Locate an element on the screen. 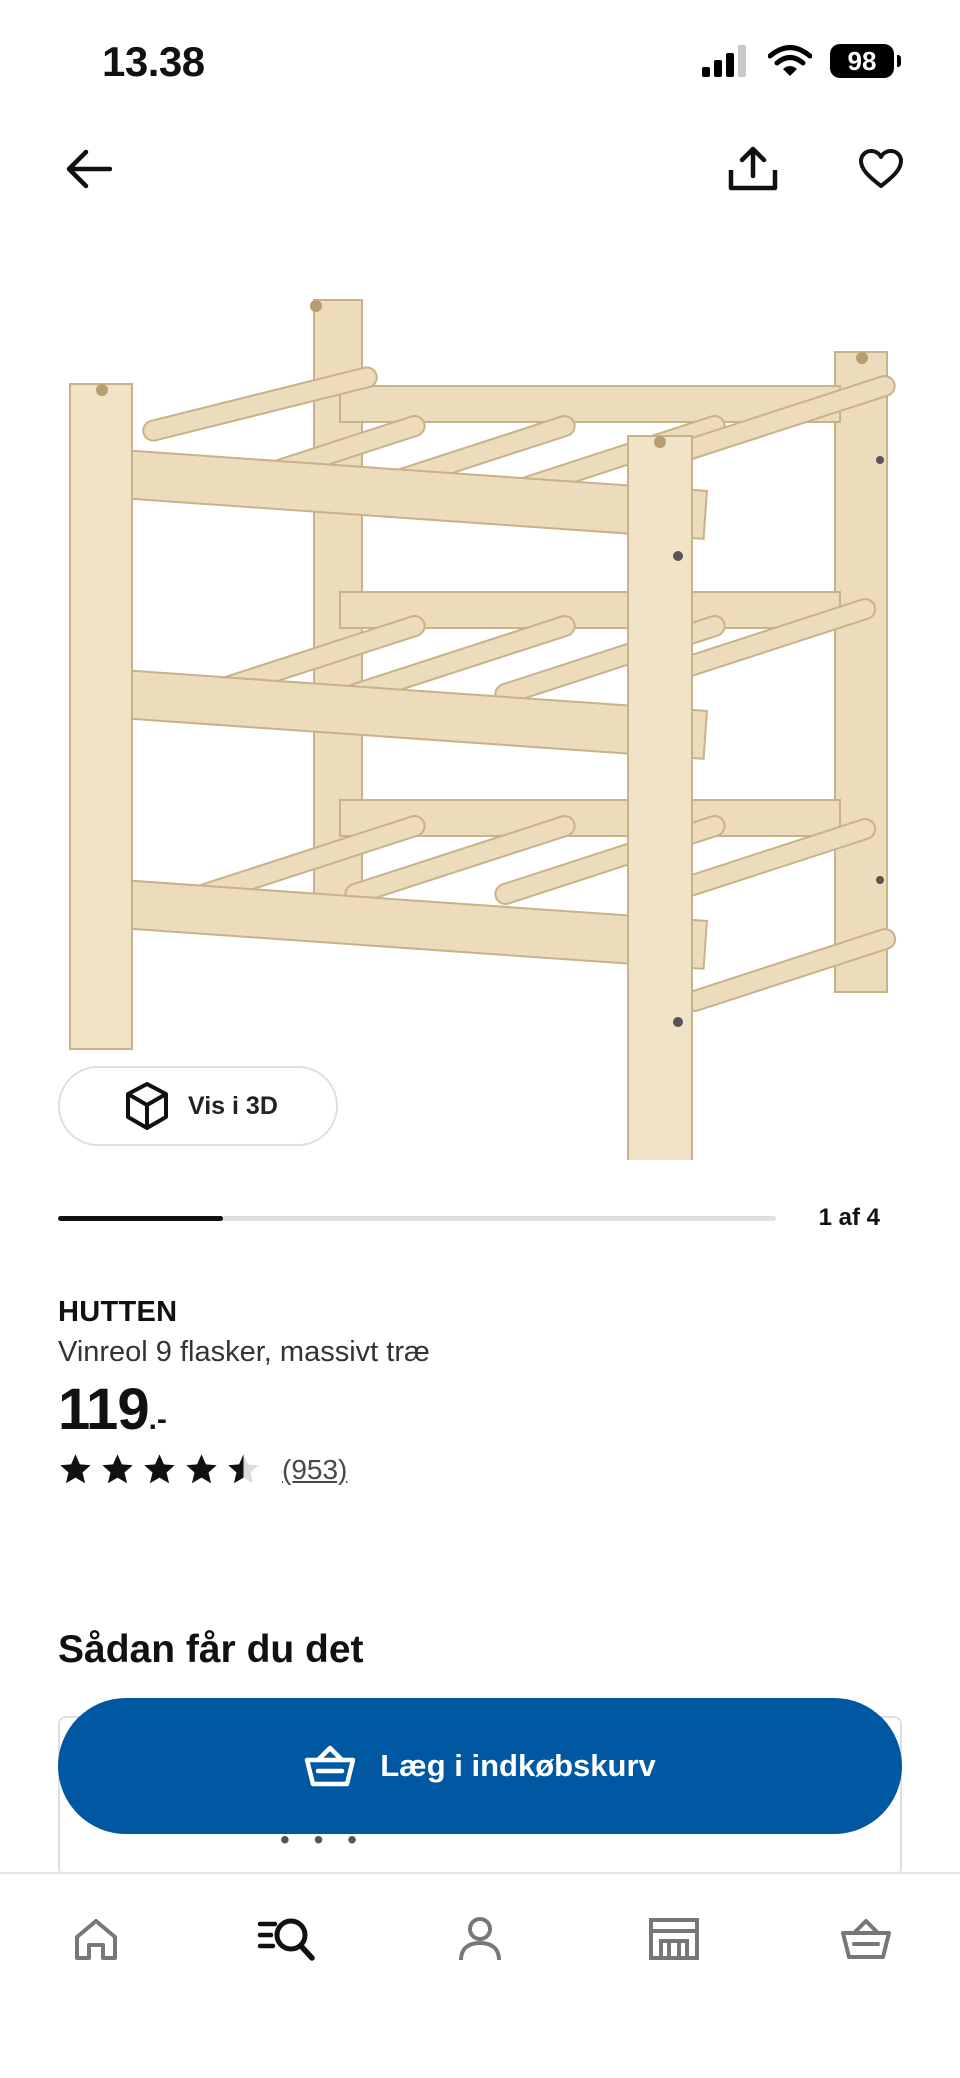 The width and height of the screenshot is (960, 2078). heart-icon is located at coordinates (881, 168).